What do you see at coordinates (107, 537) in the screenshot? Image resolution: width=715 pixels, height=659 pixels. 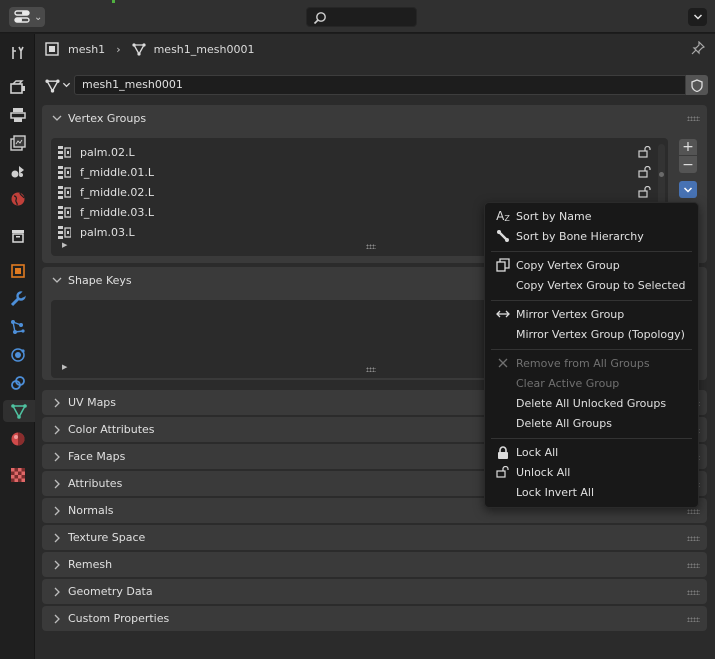 I see `panel-title: Texture Space` at bounding box center [107, 537].